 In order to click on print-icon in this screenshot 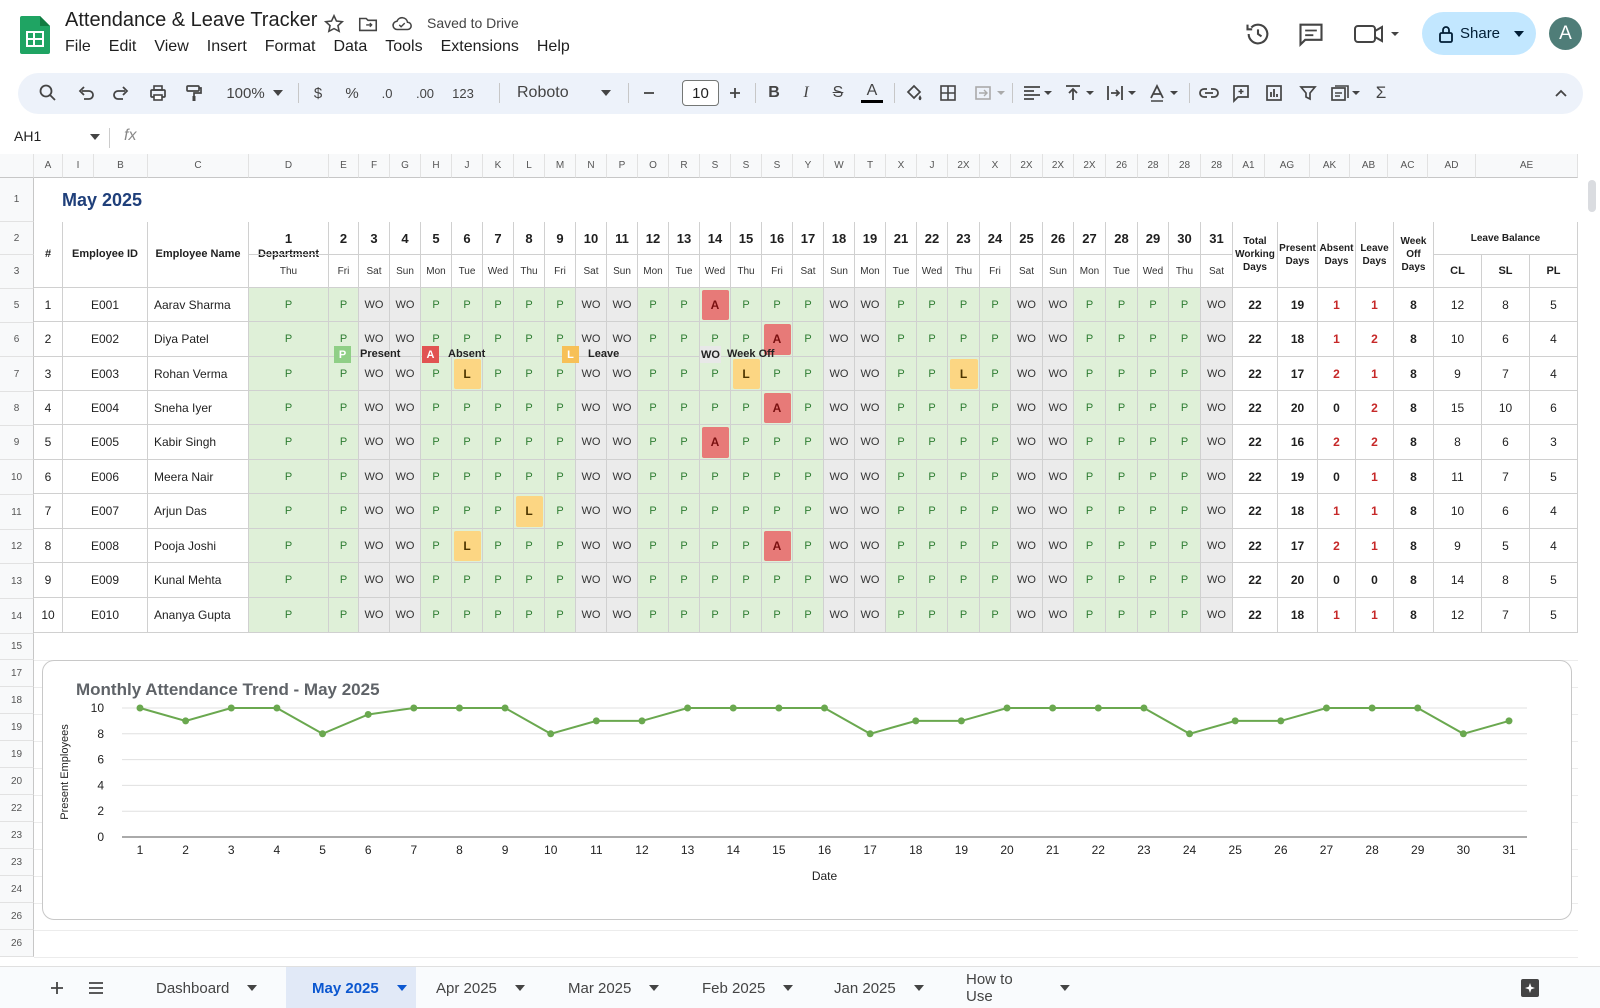, I will do `click(158, 93)`.